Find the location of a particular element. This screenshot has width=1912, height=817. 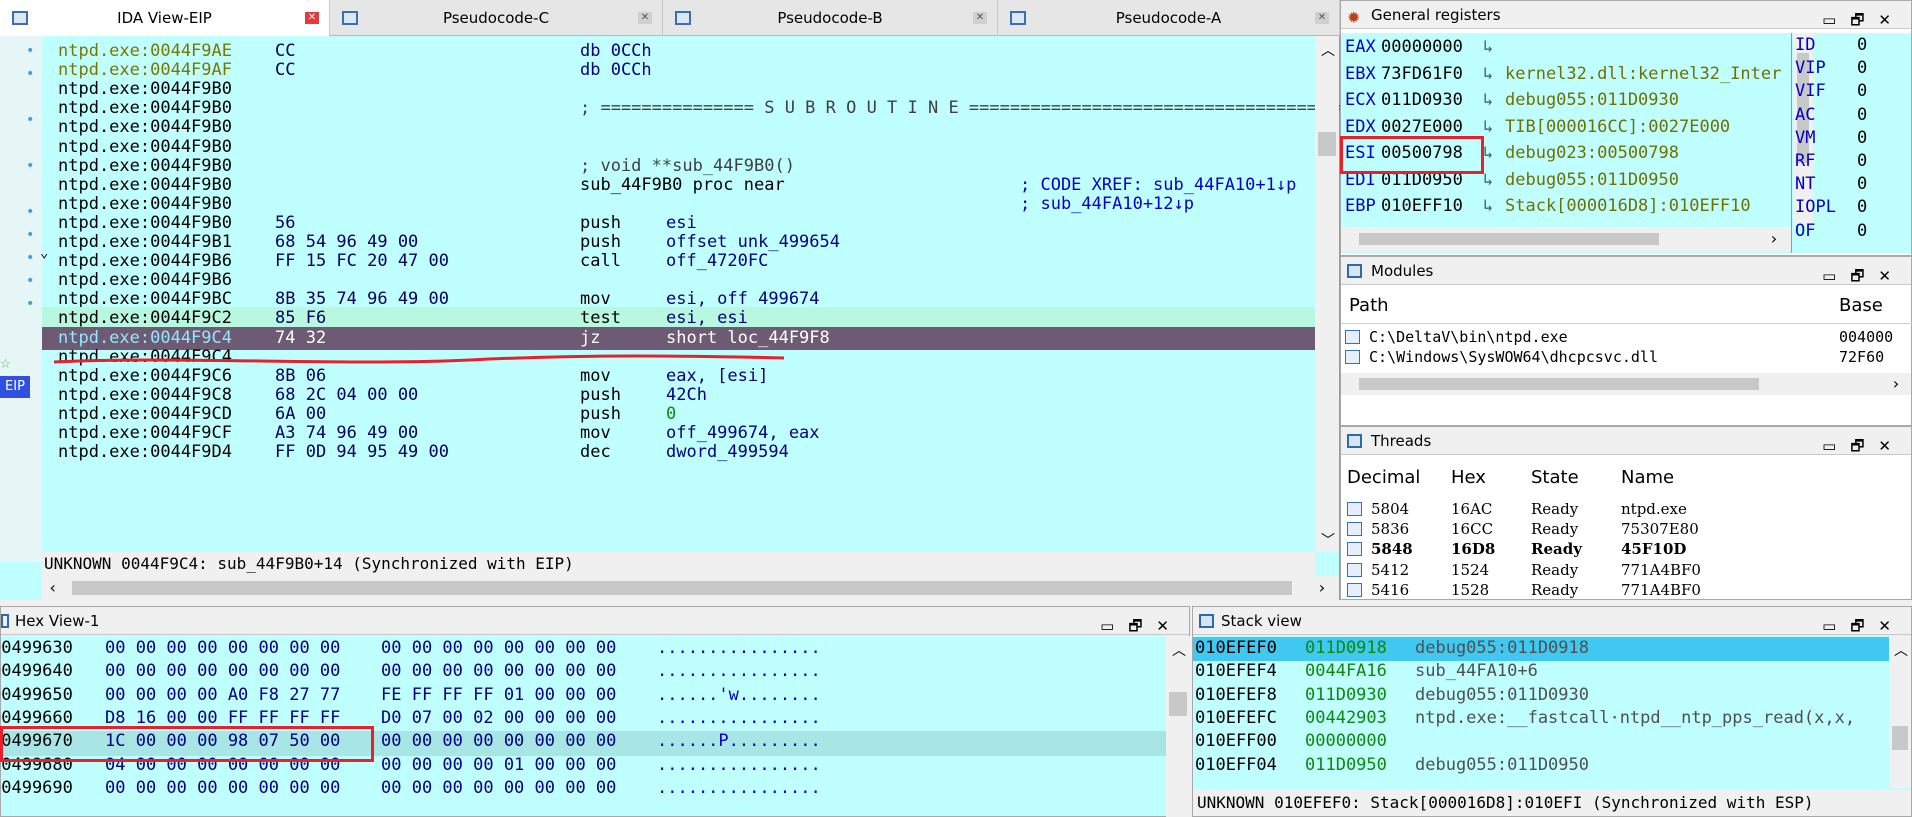

thread-row: 5848 16D8 Ready 45F10D is located at coordinates (1627, 549).